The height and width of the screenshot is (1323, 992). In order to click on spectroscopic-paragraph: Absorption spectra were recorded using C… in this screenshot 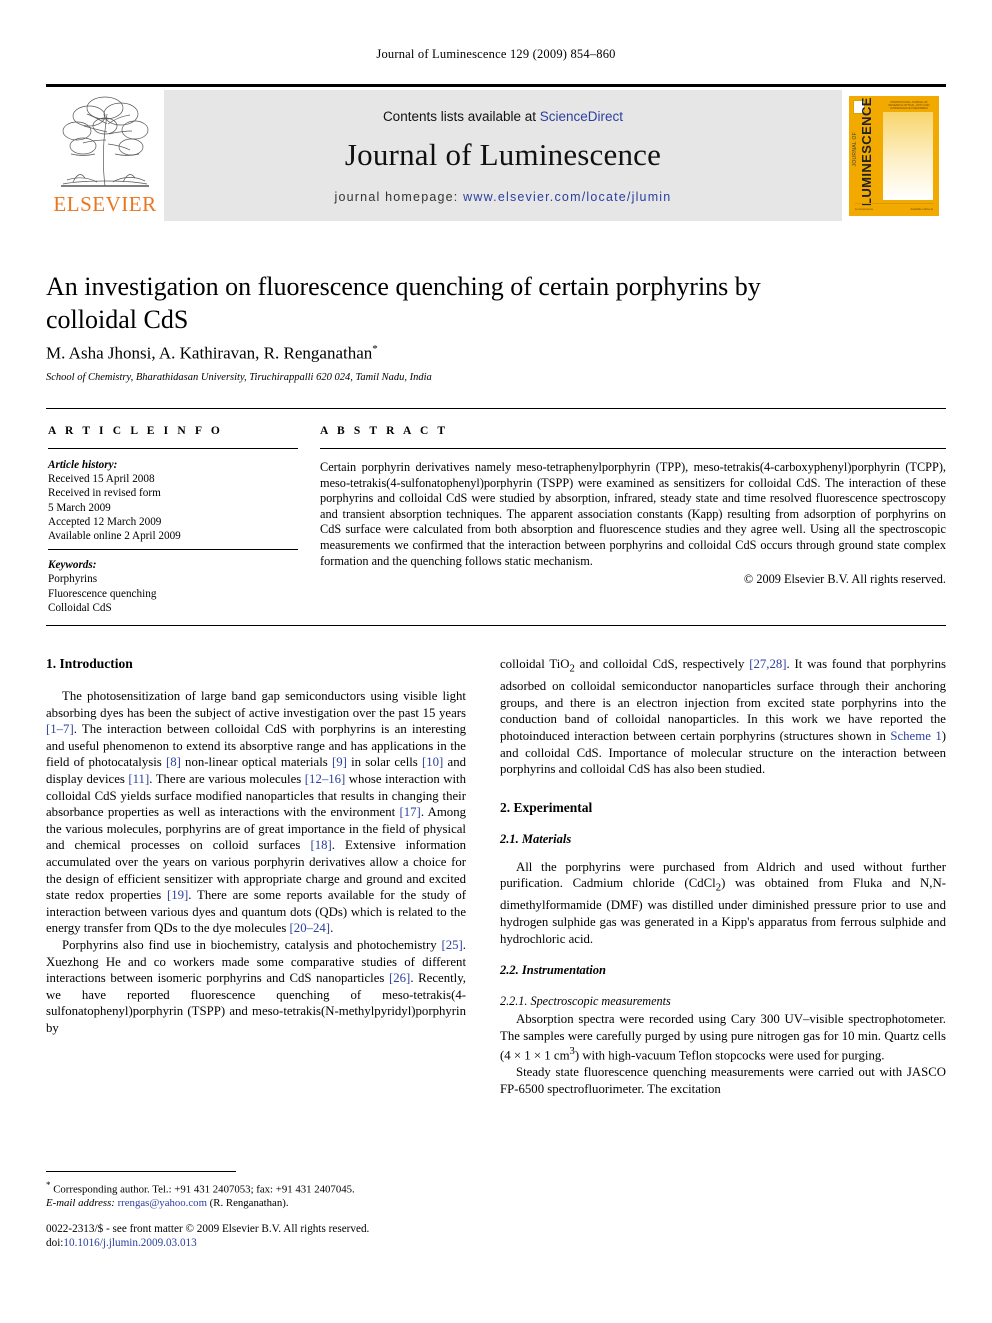, I will do `click(723, 1037)`.